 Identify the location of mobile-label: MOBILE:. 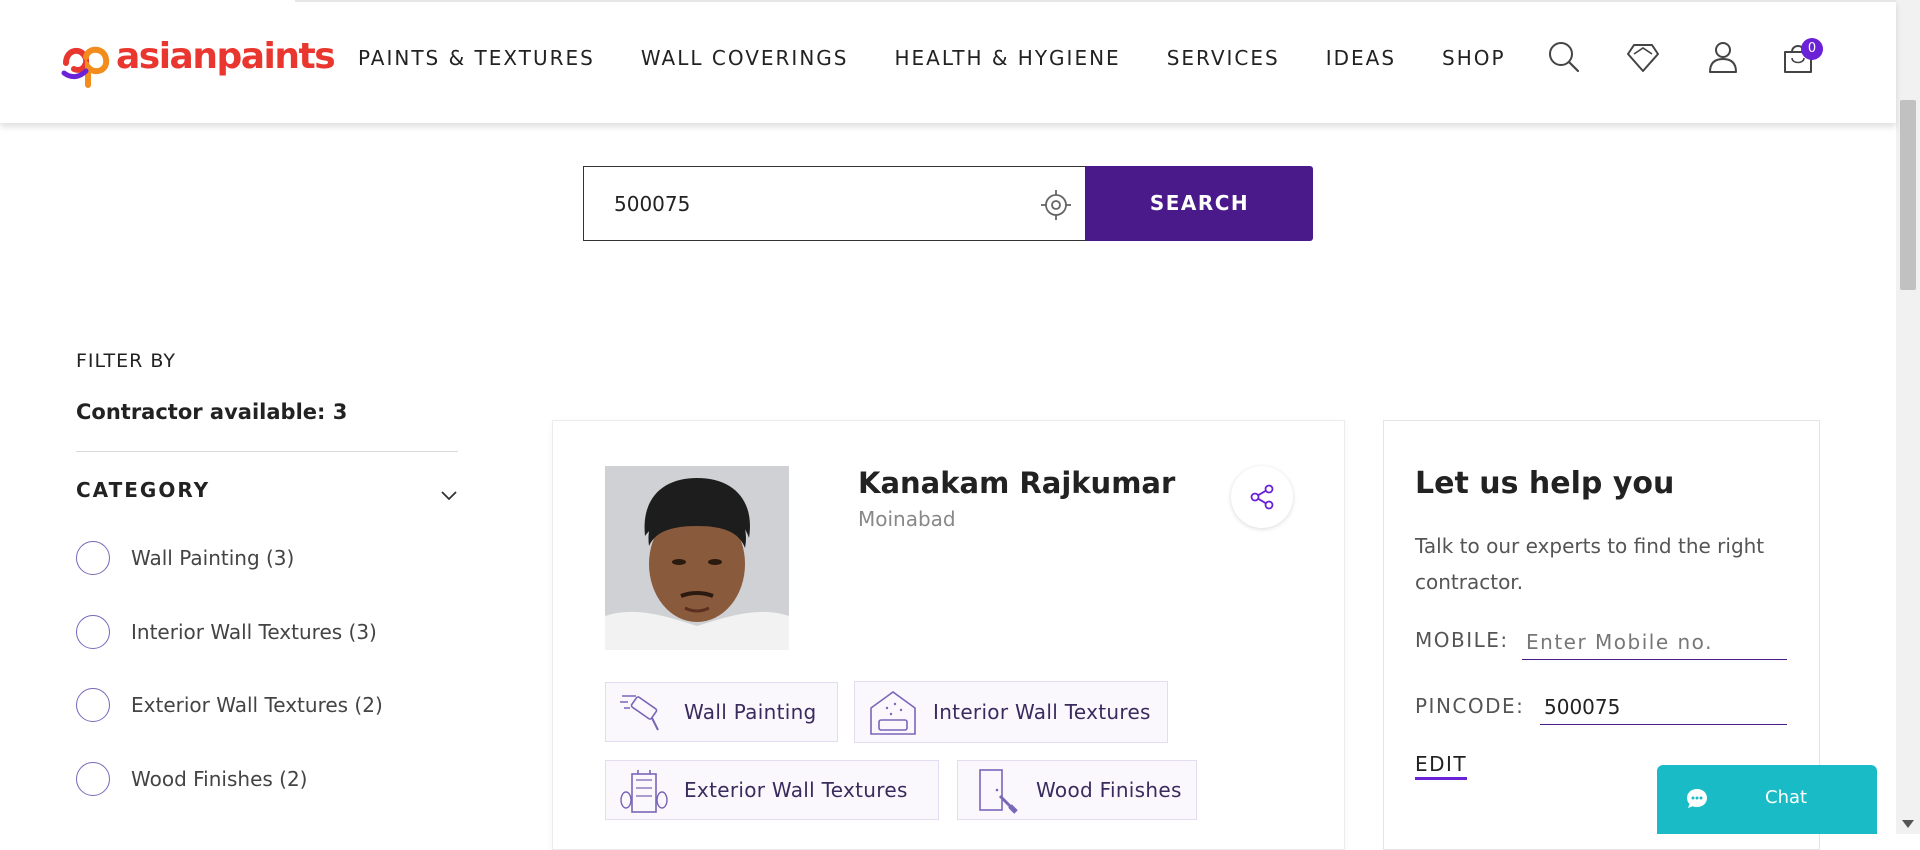
(1462, 640).